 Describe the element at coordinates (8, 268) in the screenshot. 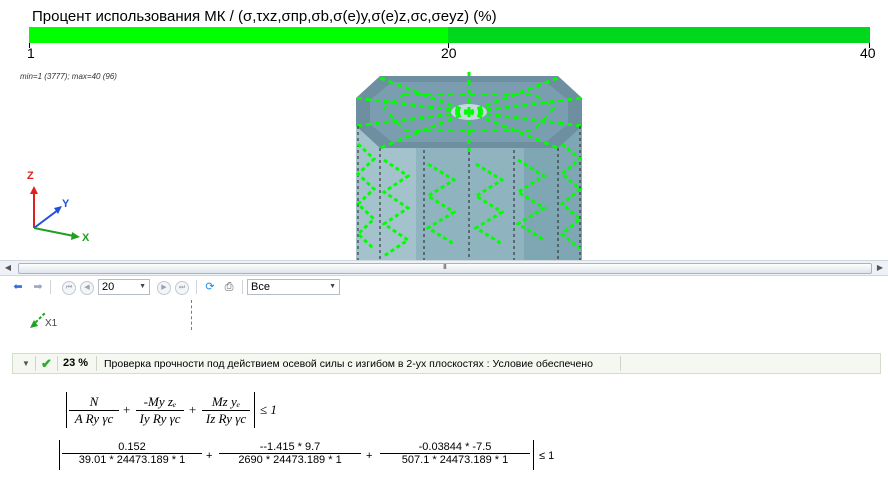

I see `scroll-left-icon: ◀` at that location.